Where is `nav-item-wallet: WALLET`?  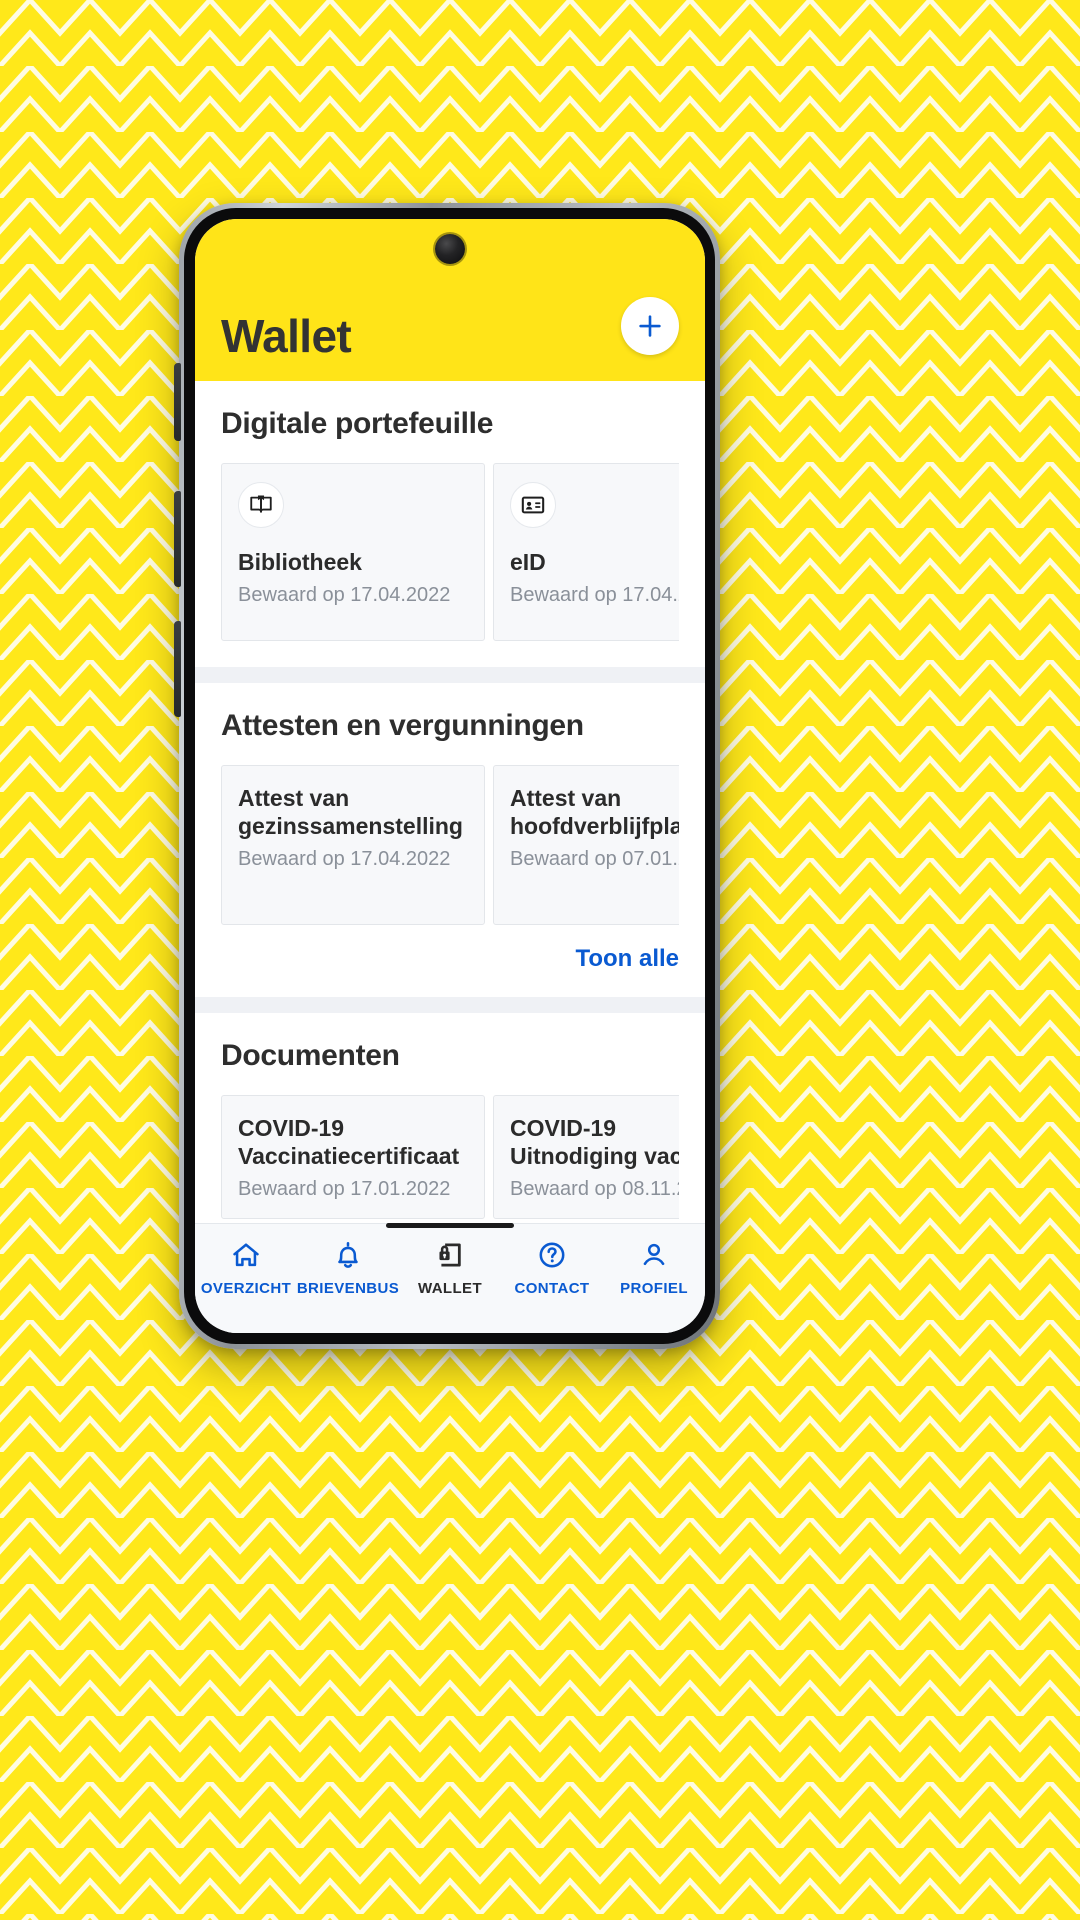 nav-item-wallet: WALLET is located at coordinates (450, 1267).